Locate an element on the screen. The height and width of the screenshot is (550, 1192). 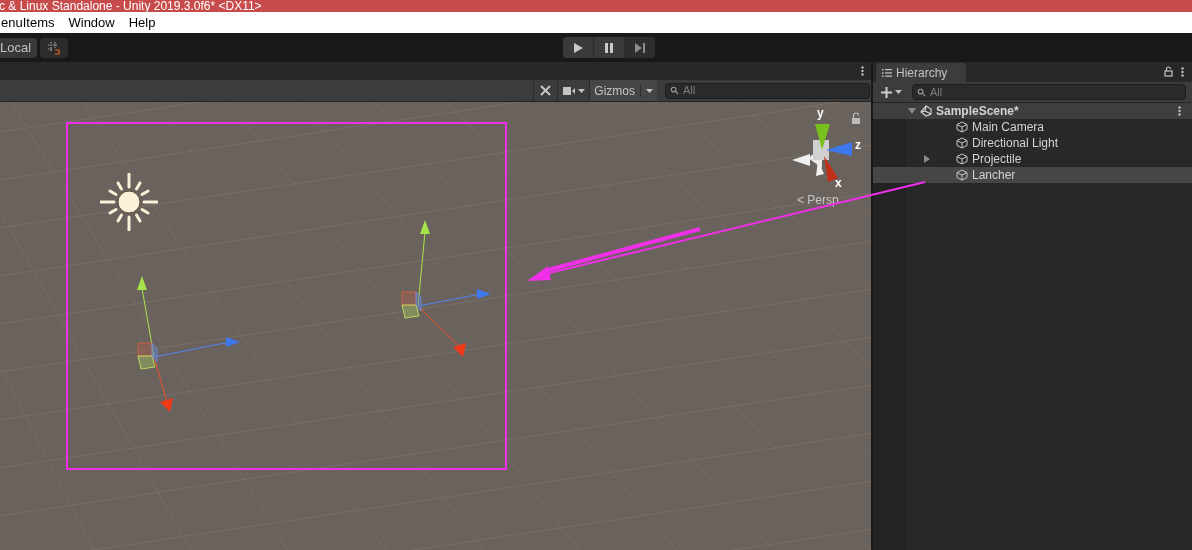
scene-row: SampleScene* is located at coordinates (1032, 111).